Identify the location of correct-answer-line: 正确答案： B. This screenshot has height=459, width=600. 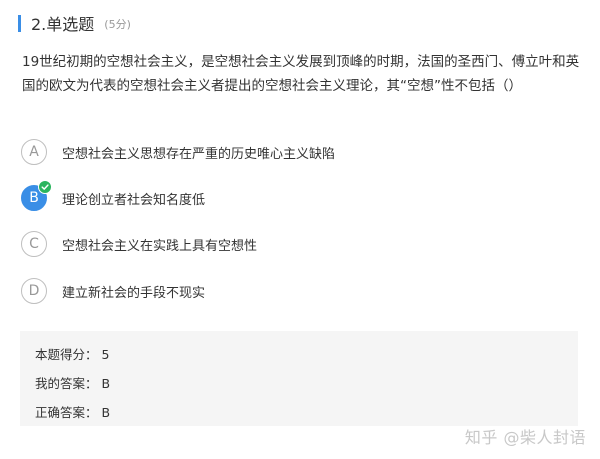
(72, 411).